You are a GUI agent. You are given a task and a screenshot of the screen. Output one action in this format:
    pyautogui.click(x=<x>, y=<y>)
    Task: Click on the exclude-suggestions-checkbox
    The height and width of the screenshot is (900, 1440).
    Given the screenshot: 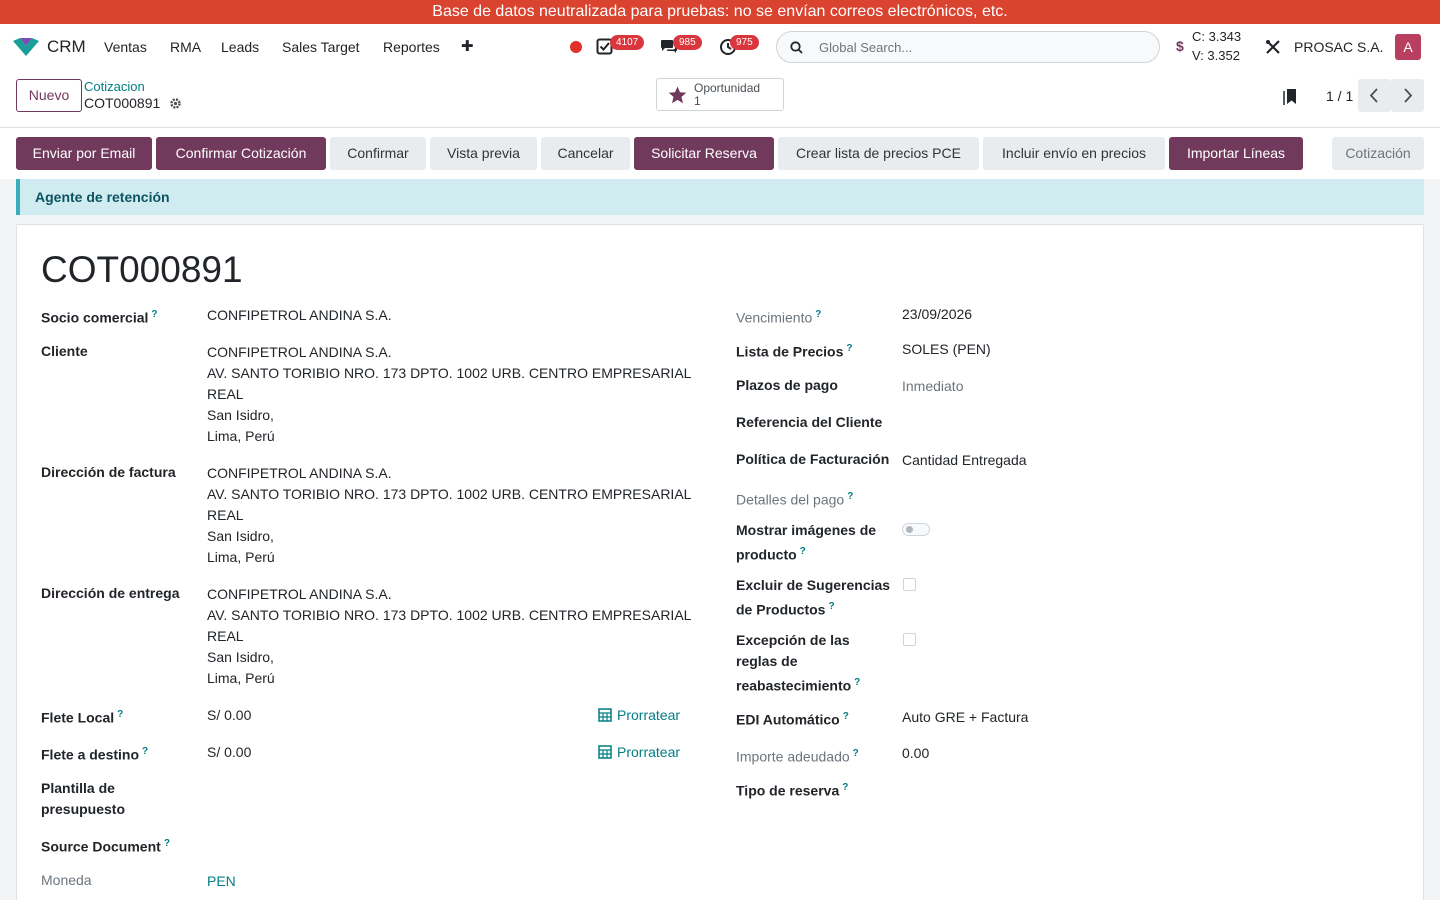 What is the action you would take?
    pyautogui.click(x=909, y=584)
    